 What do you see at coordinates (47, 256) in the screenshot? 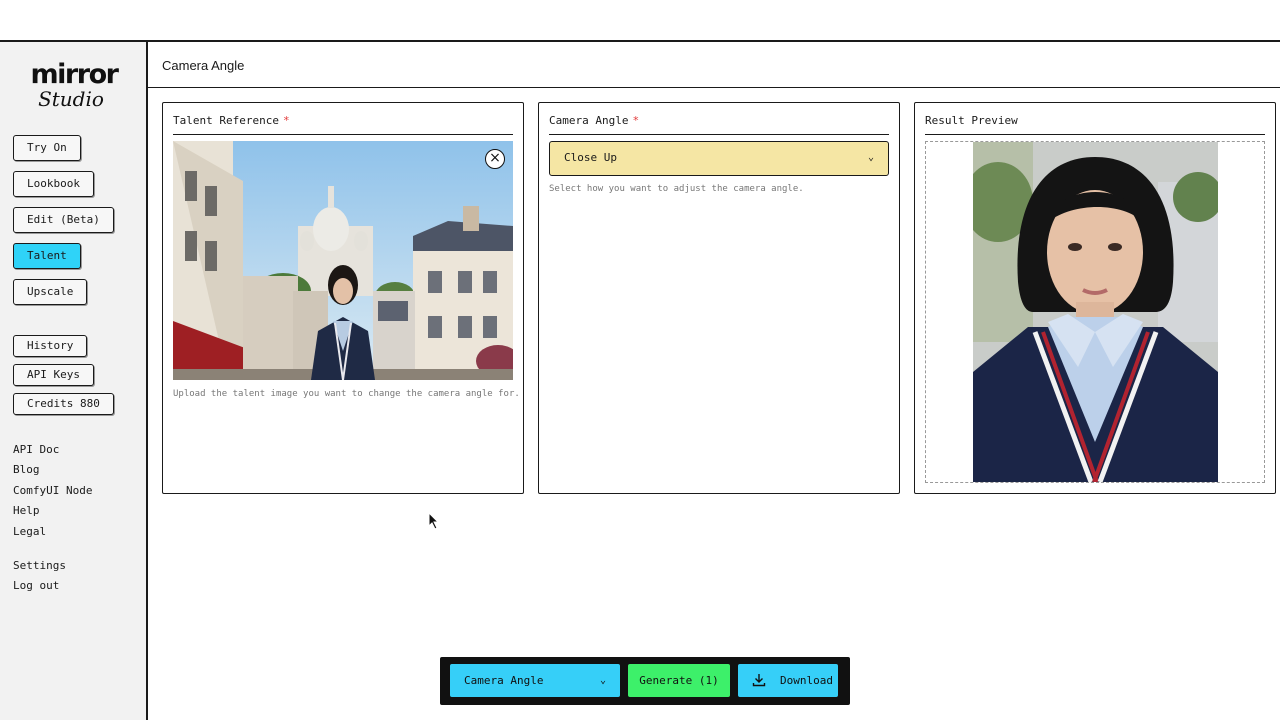
I see `sidebar-item-talent: Talent` at bounding box center [47, 256].